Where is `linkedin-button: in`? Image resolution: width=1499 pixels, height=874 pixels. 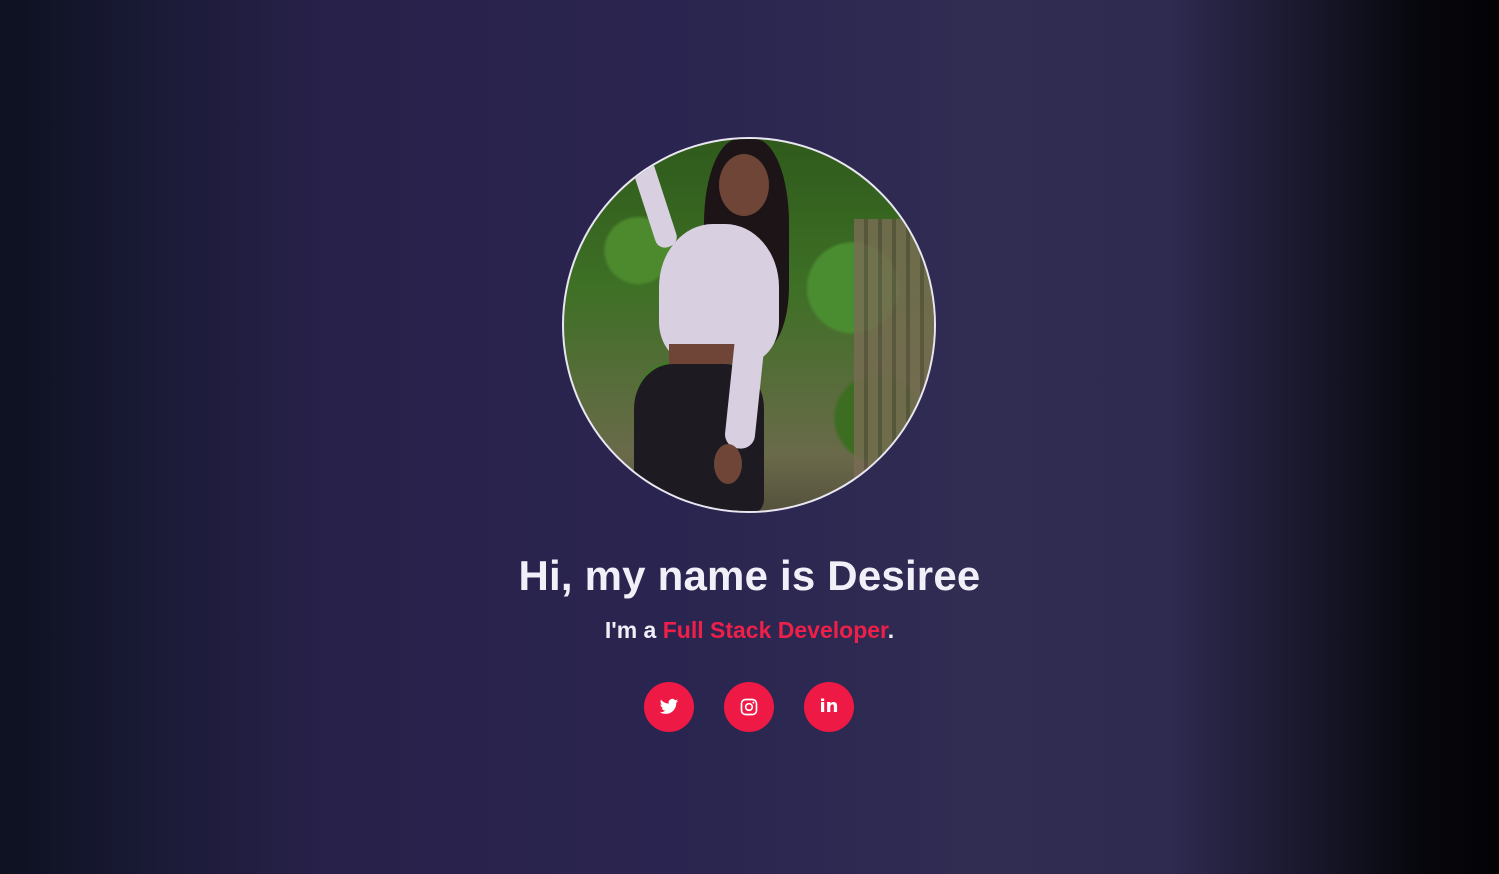
linkedin-button: in is located at coordinates (829, 707).